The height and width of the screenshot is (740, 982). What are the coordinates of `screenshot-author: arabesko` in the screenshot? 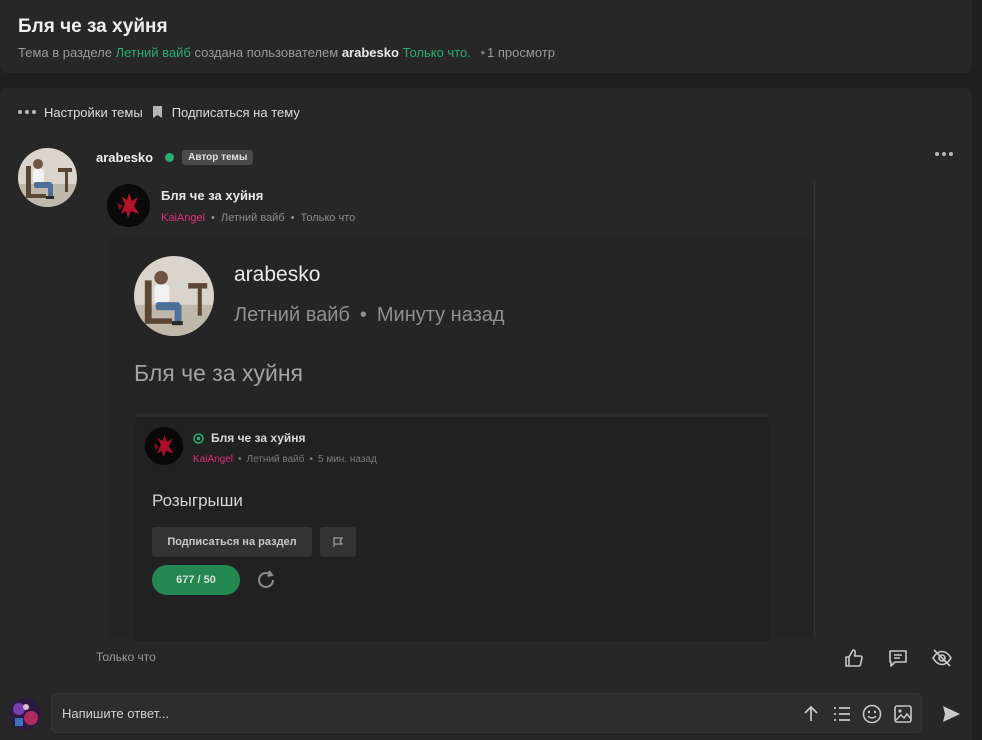 It's located at (277, 274).